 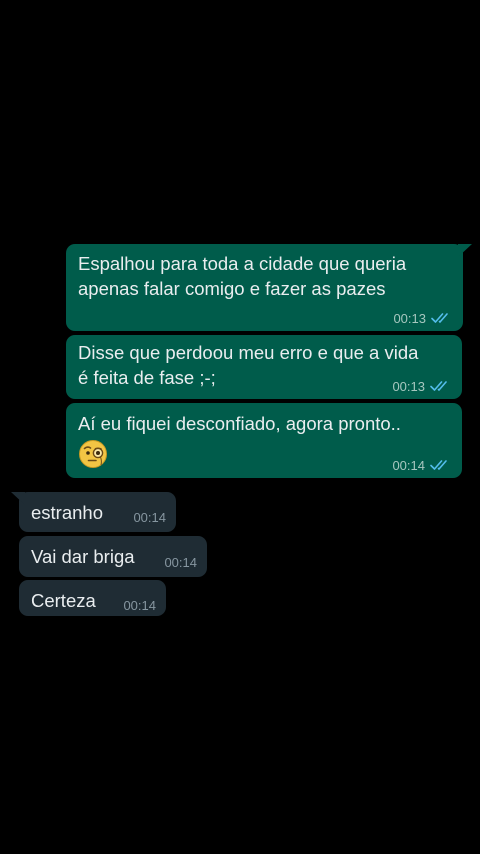 I want to click on incoming-message: estranho 00:14, so click(x=93, y=512).